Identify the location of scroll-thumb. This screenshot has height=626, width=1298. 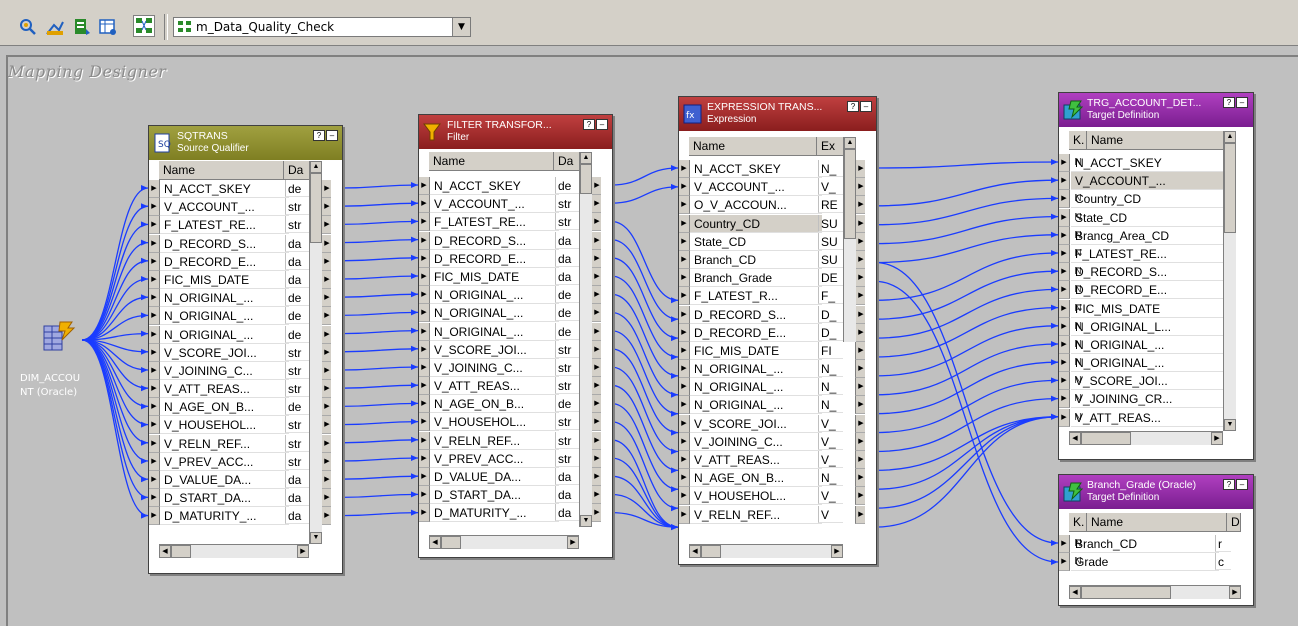
(181, 551).